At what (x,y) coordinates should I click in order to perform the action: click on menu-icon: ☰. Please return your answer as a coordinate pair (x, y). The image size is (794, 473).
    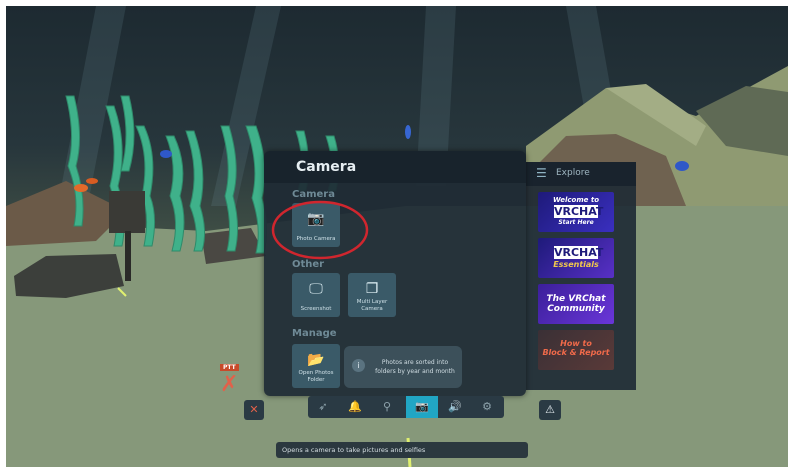
    Looking at the image, I should click on (541, 173).